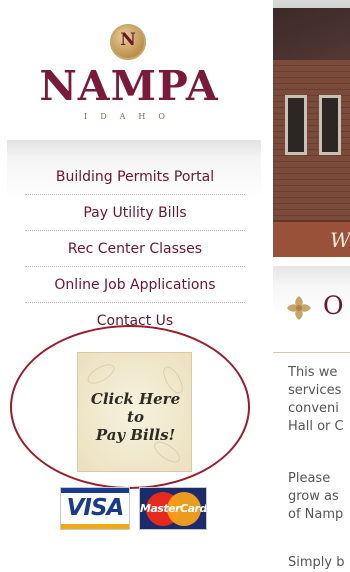 This screenshot has width=350, height=572. What do you see at coordinates (319, 400) in the screenshot?
I see `intro-paragraph: This we services conveni Hall or C` at bounding box center [319, 400].